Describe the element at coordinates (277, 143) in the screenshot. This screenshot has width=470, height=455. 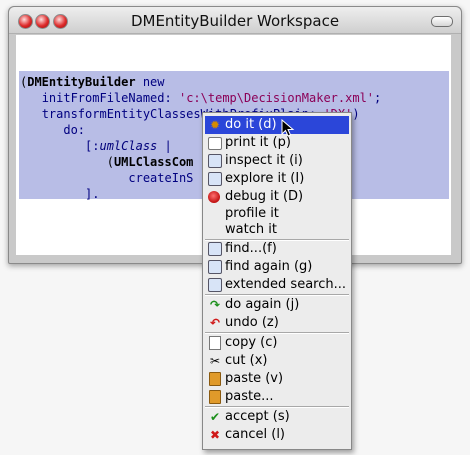
I see `menu-item-print-it: print it (p)` at that location.